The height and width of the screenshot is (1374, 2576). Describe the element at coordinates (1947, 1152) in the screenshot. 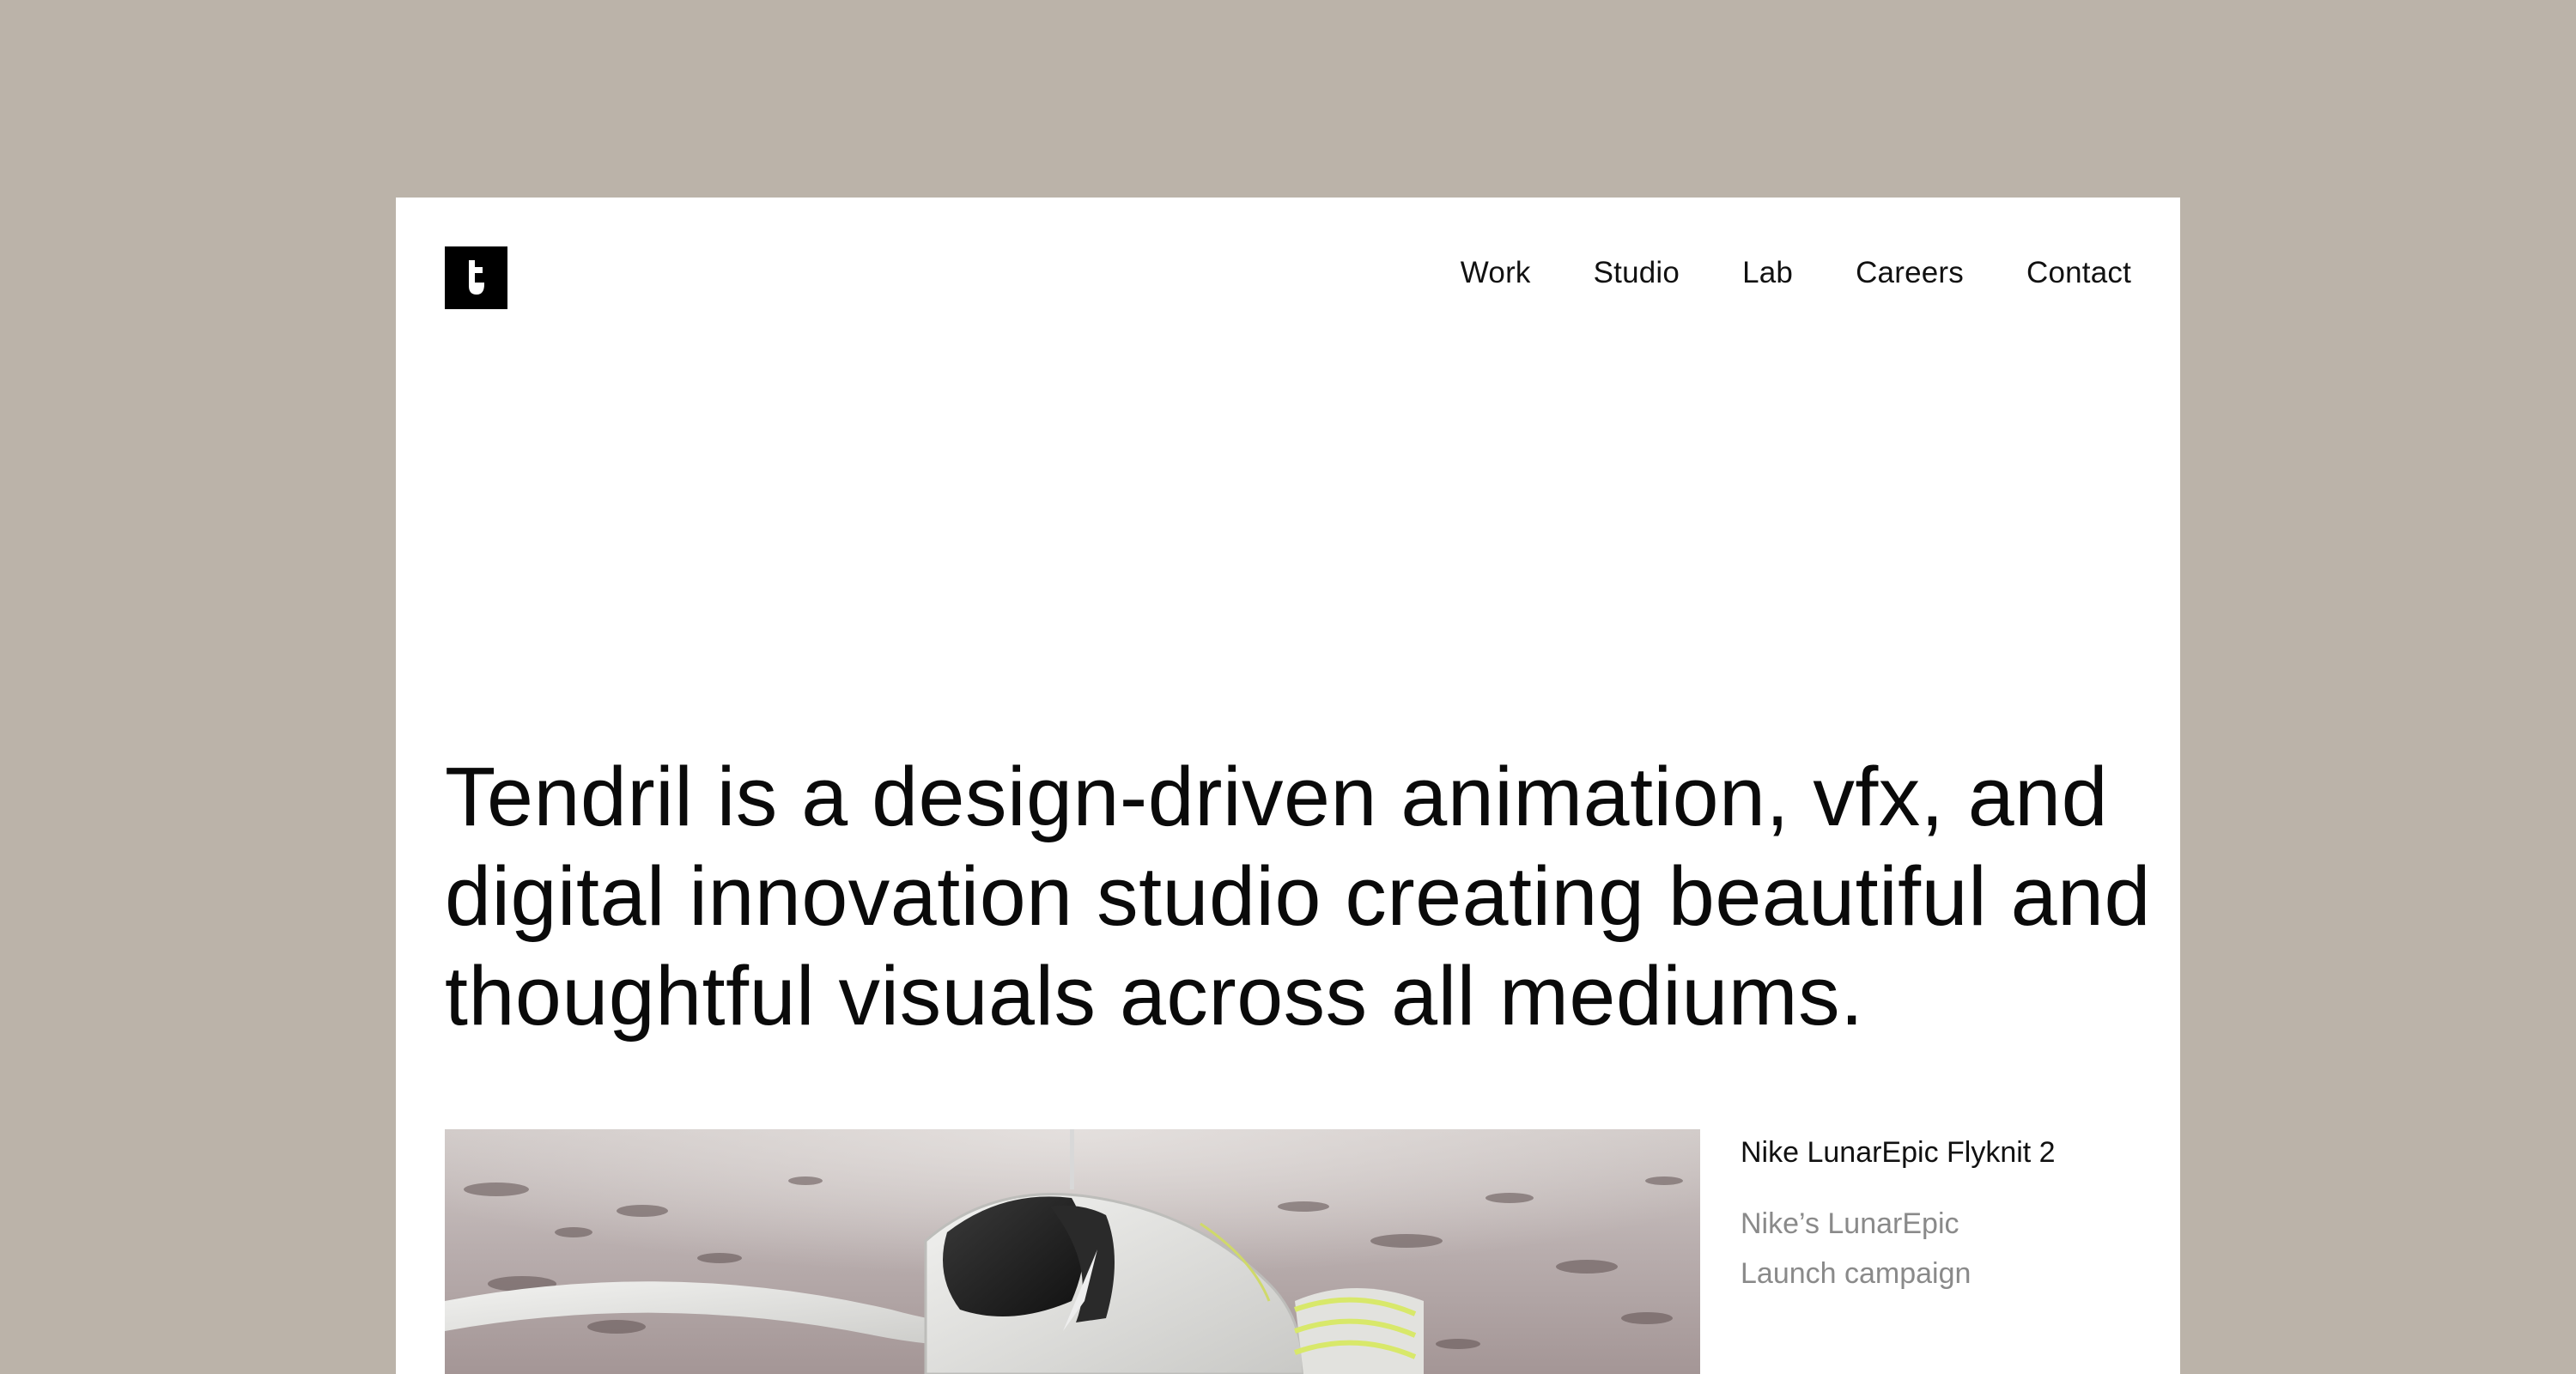

I see `project-title: Nike LunarEpic Flyknit 2` at that location.